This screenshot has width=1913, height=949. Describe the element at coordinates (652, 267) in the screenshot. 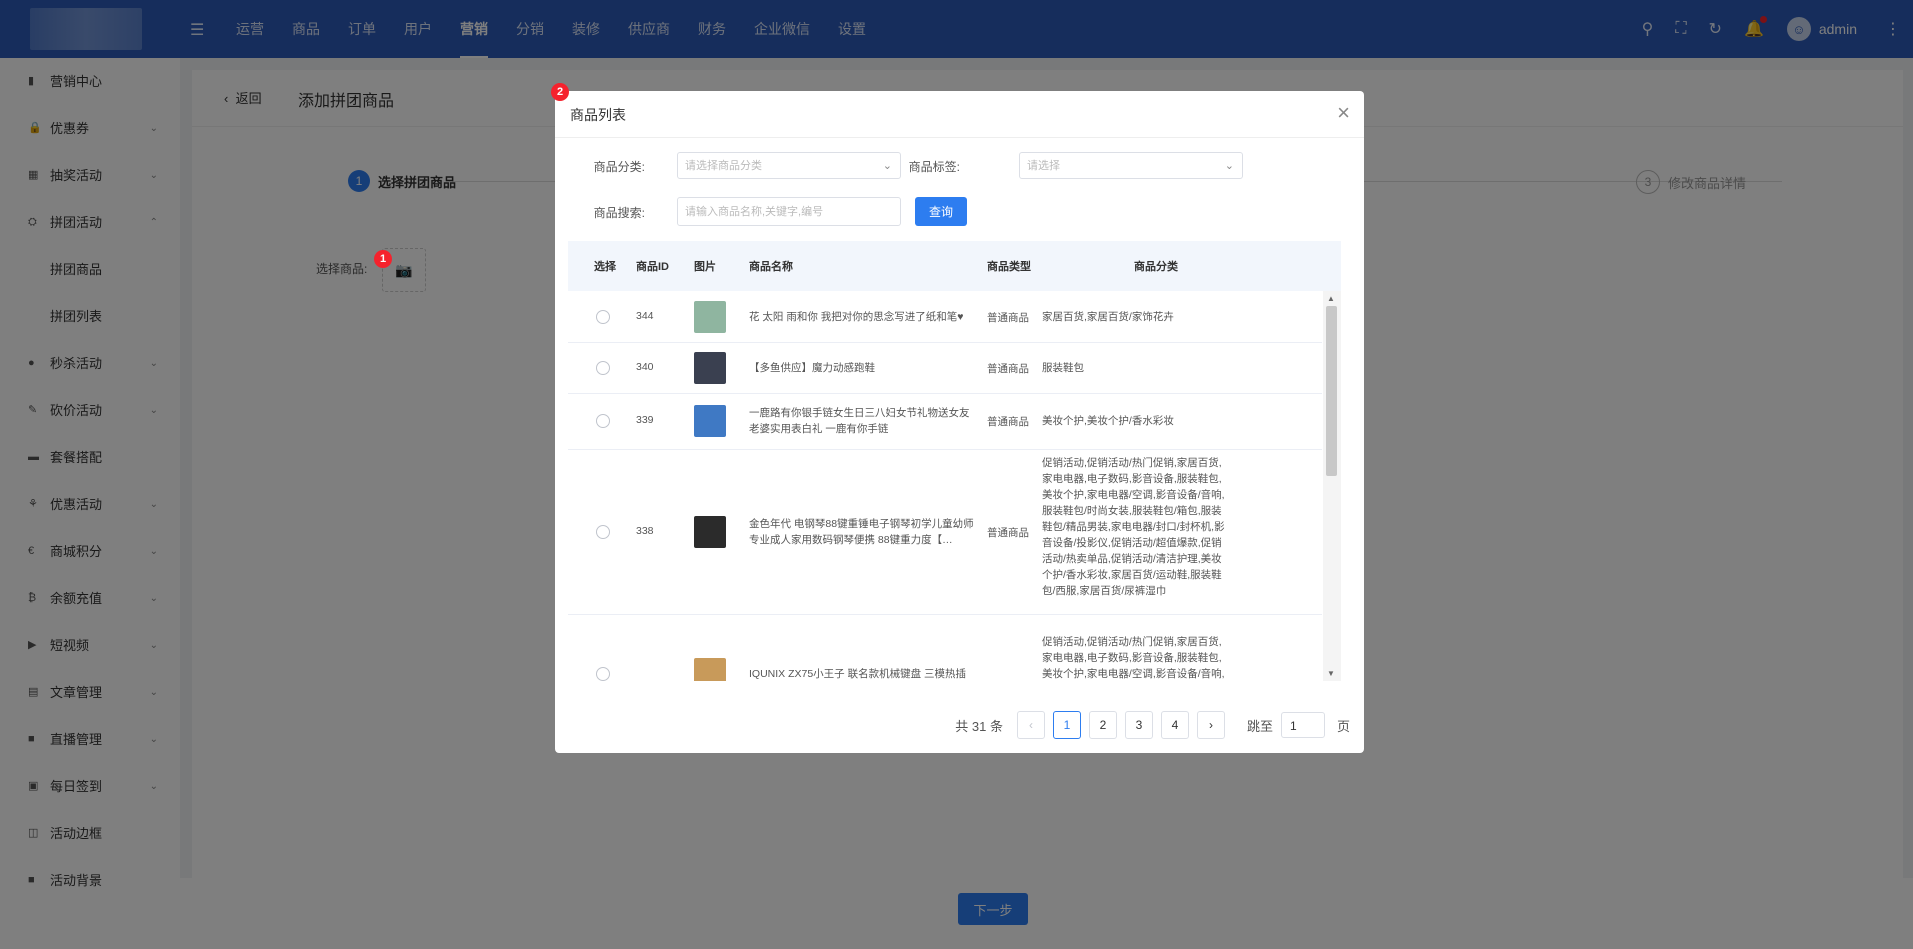

I see `column-header-id: 商品ID` at that location.